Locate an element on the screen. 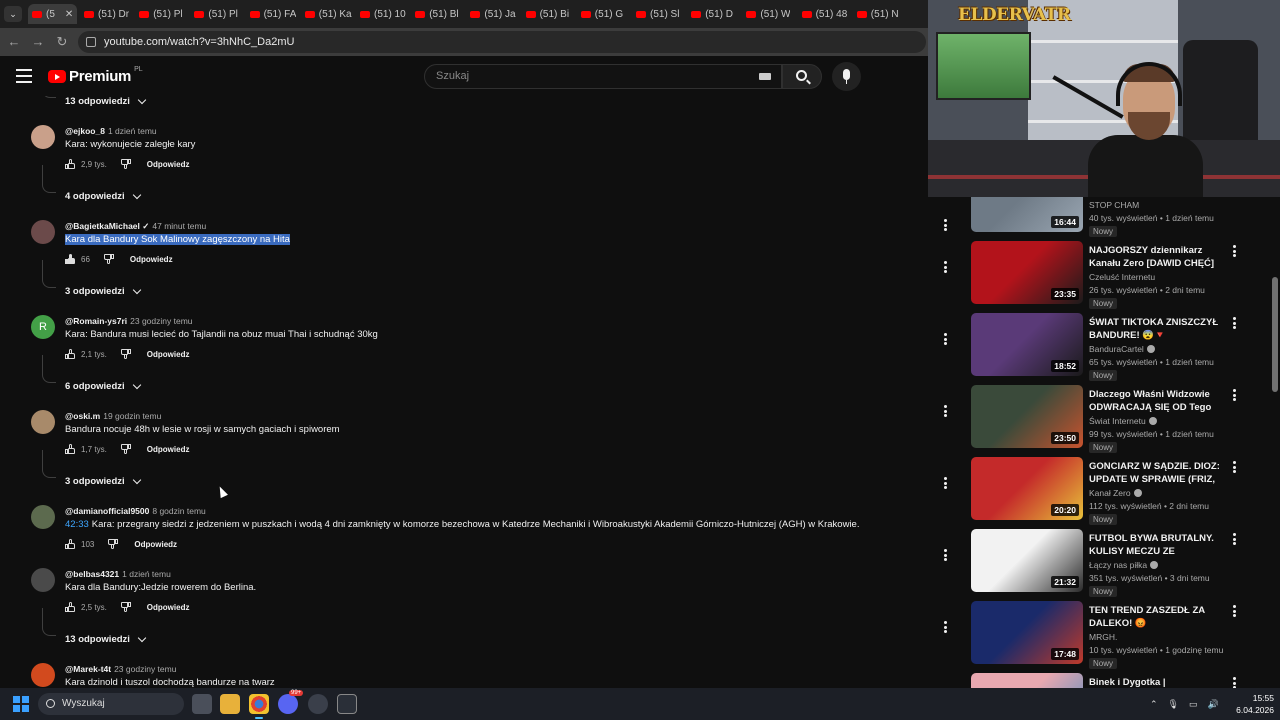 The width and height of the screenshot is (1280, 720). author-name: @ejkoo_8 is located at coordinates (85, 131).